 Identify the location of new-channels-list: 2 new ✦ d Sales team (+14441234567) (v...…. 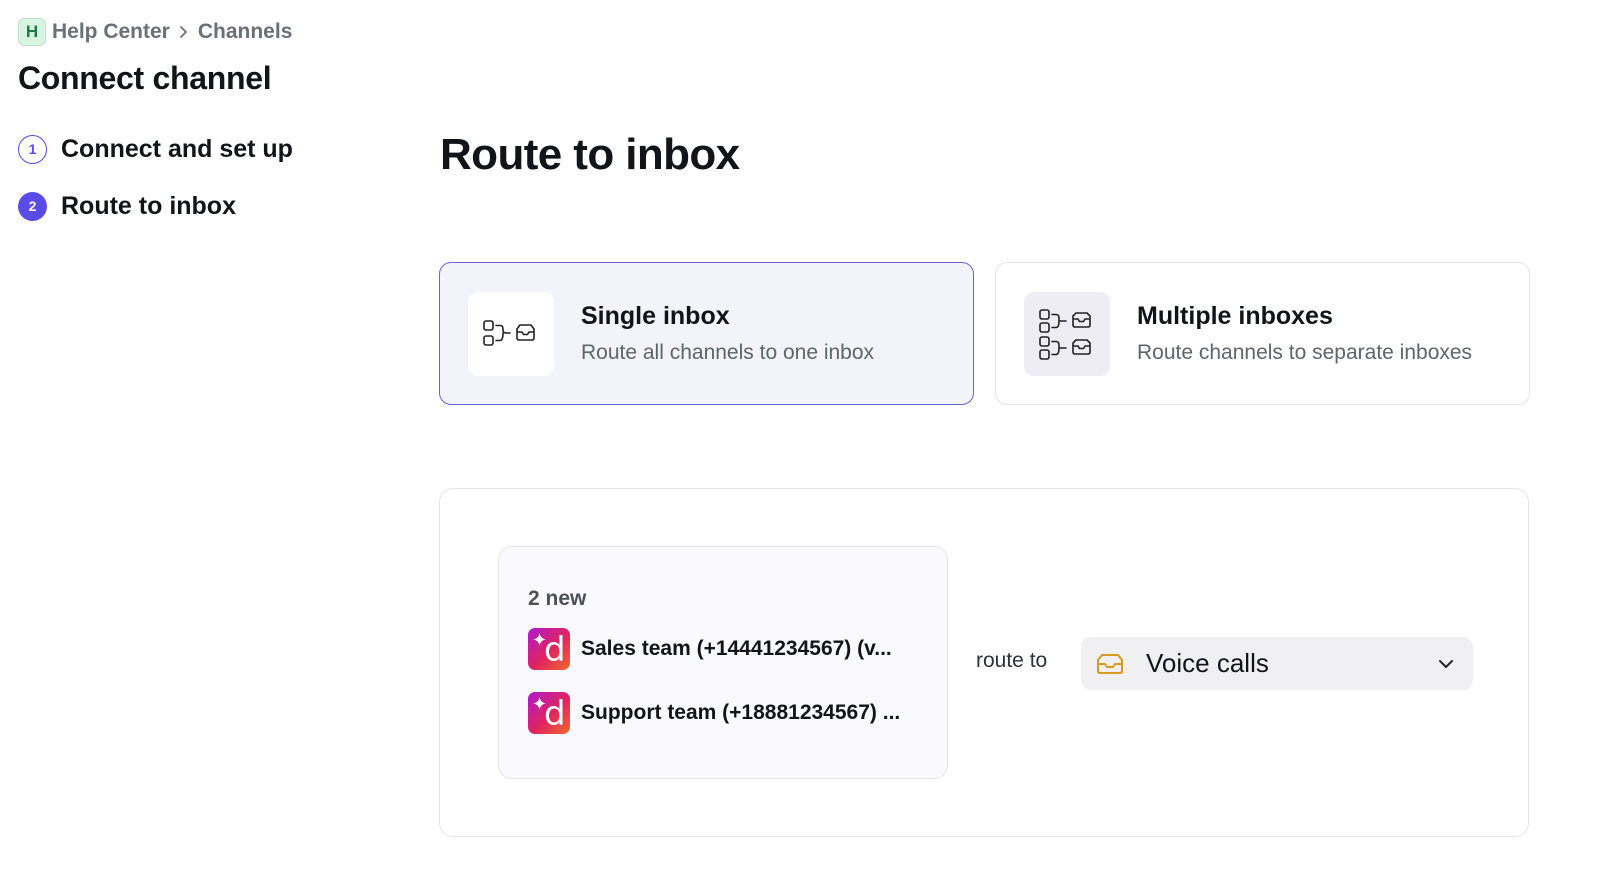
(723, 662).